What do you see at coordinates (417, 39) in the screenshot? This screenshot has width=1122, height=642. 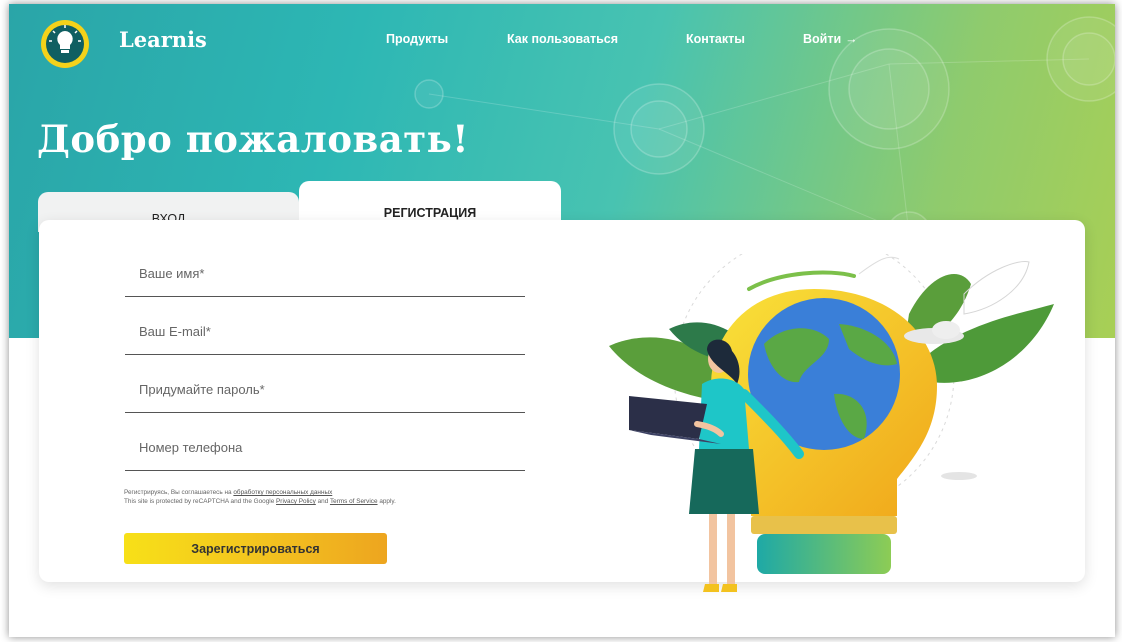 I see `nav-products: Продукты` at bounding box center [417, 39].